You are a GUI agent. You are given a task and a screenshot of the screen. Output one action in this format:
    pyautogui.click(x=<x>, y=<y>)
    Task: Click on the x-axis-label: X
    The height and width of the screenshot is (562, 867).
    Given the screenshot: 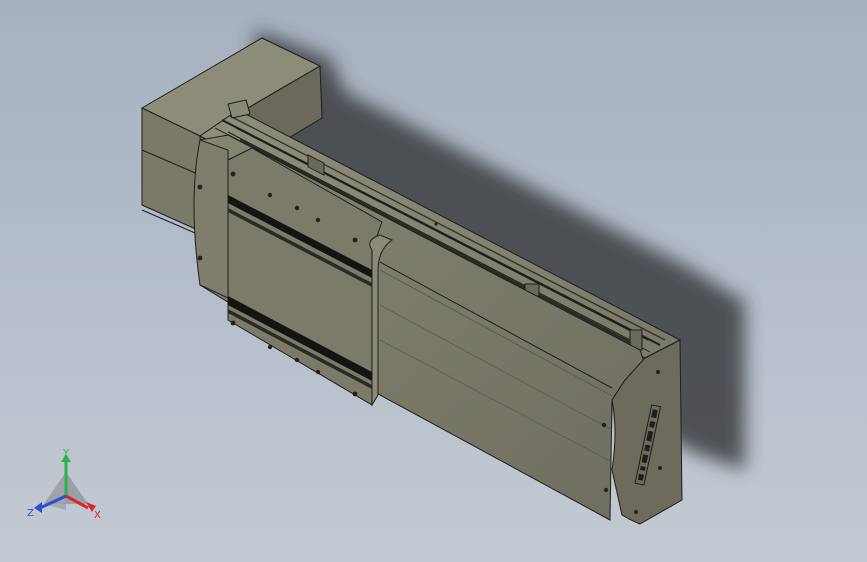 What is the action you would take?
    pyautogui.click(x=97, y=515)
    